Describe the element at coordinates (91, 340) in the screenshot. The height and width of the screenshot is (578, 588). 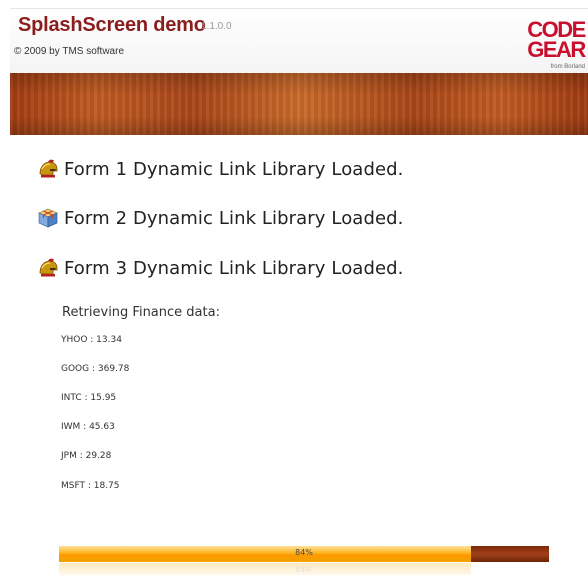
I see `finance-item-yhoo: YHOO : 13.34` at that location.